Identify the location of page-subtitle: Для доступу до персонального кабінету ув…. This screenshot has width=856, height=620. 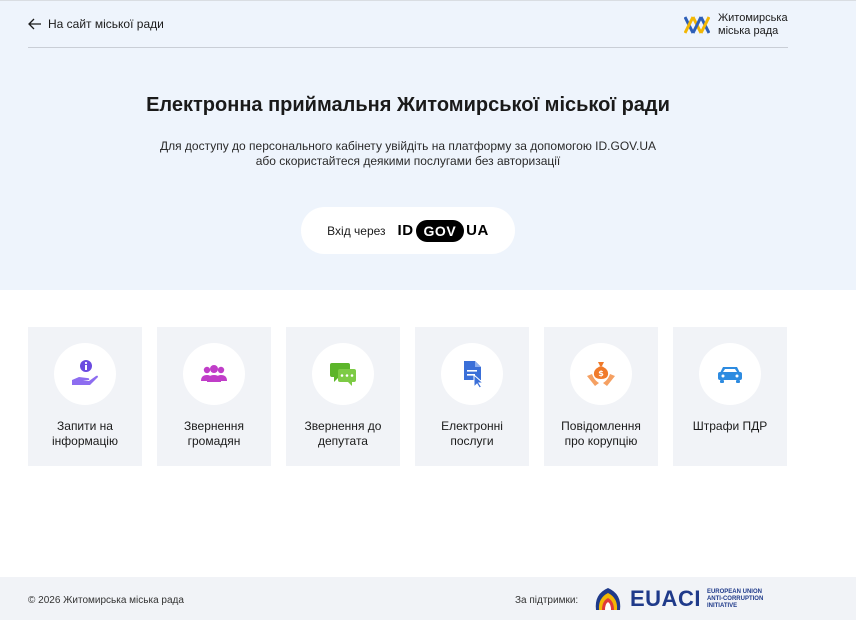
(408, 154).